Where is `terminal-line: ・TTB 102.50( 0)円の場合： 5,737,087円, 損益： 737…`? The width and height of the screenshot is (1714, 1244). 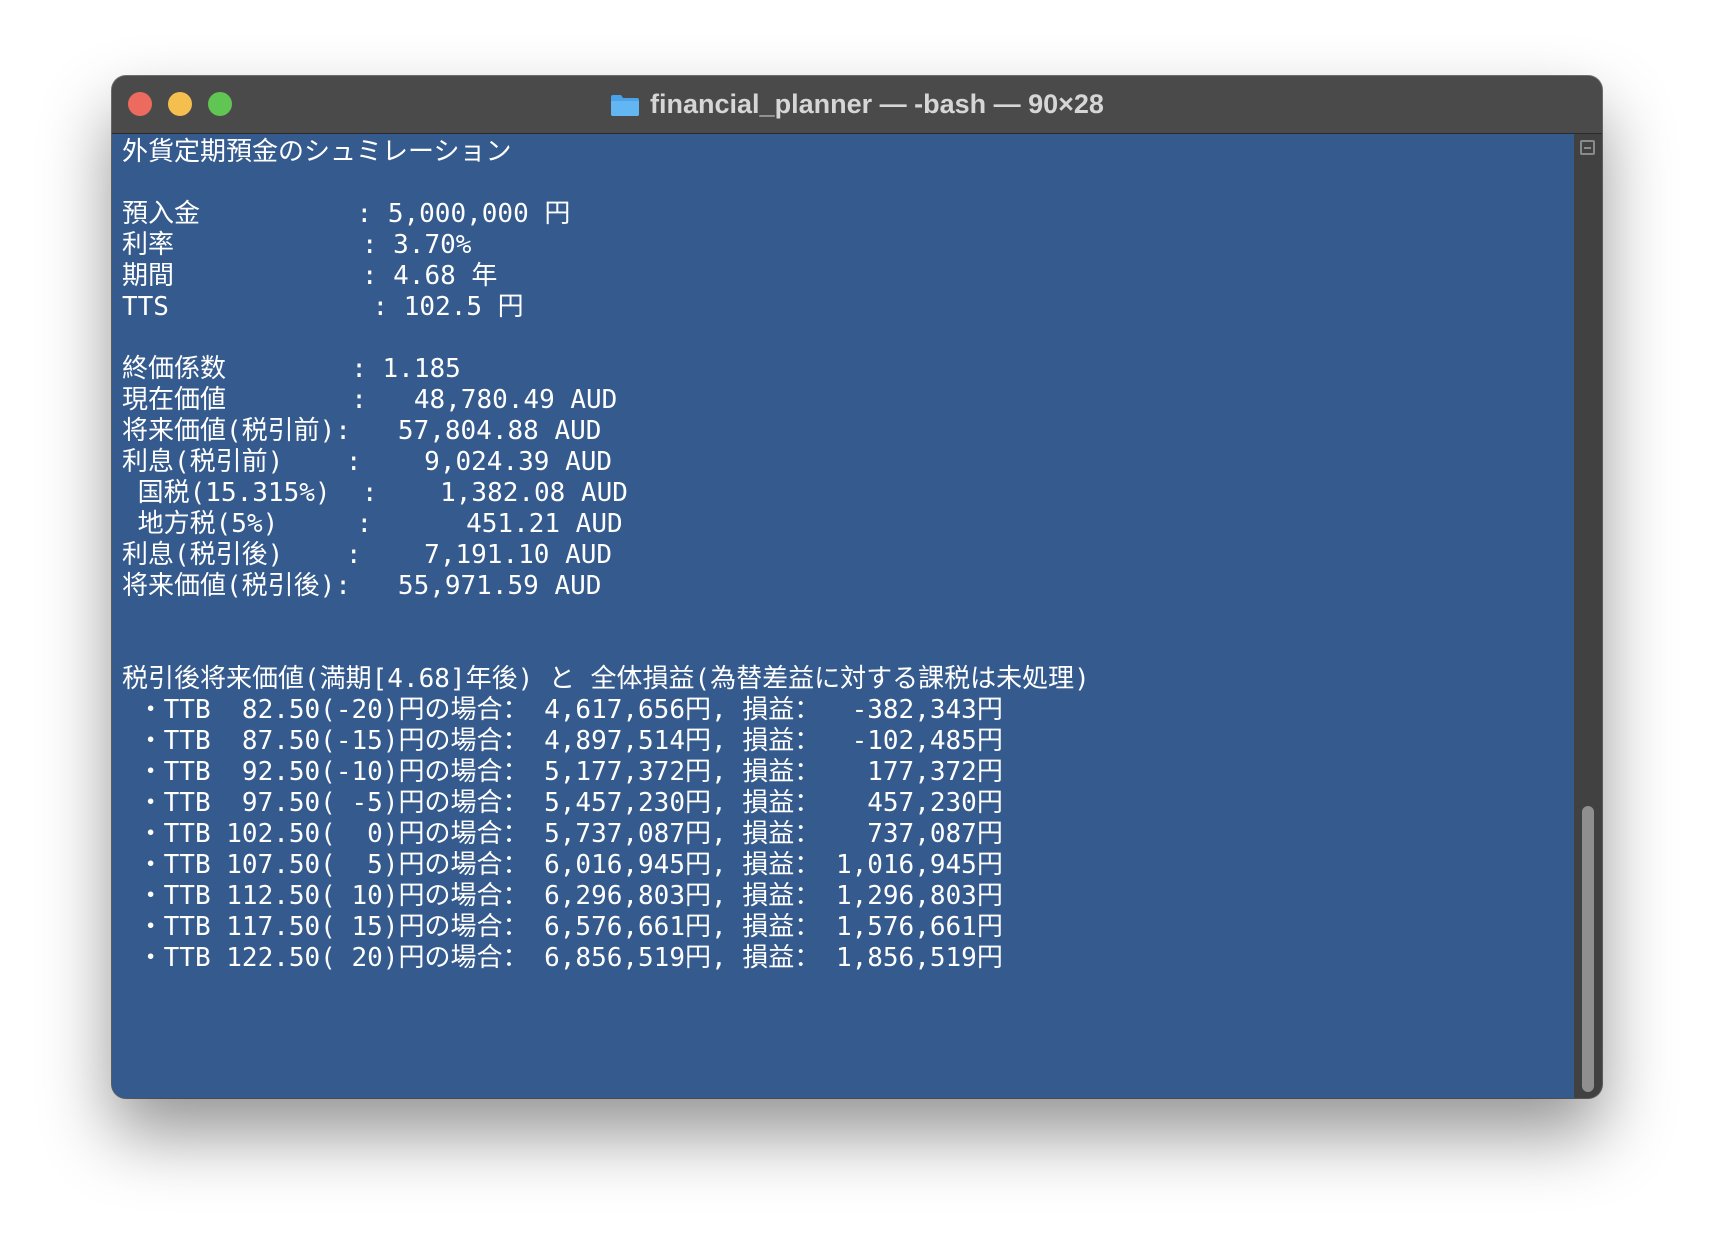 terminal-line: ・TTB 102.50( 0)円の場合： 5,737,087円, 損益： 737… is located at coordinates (562, 834).